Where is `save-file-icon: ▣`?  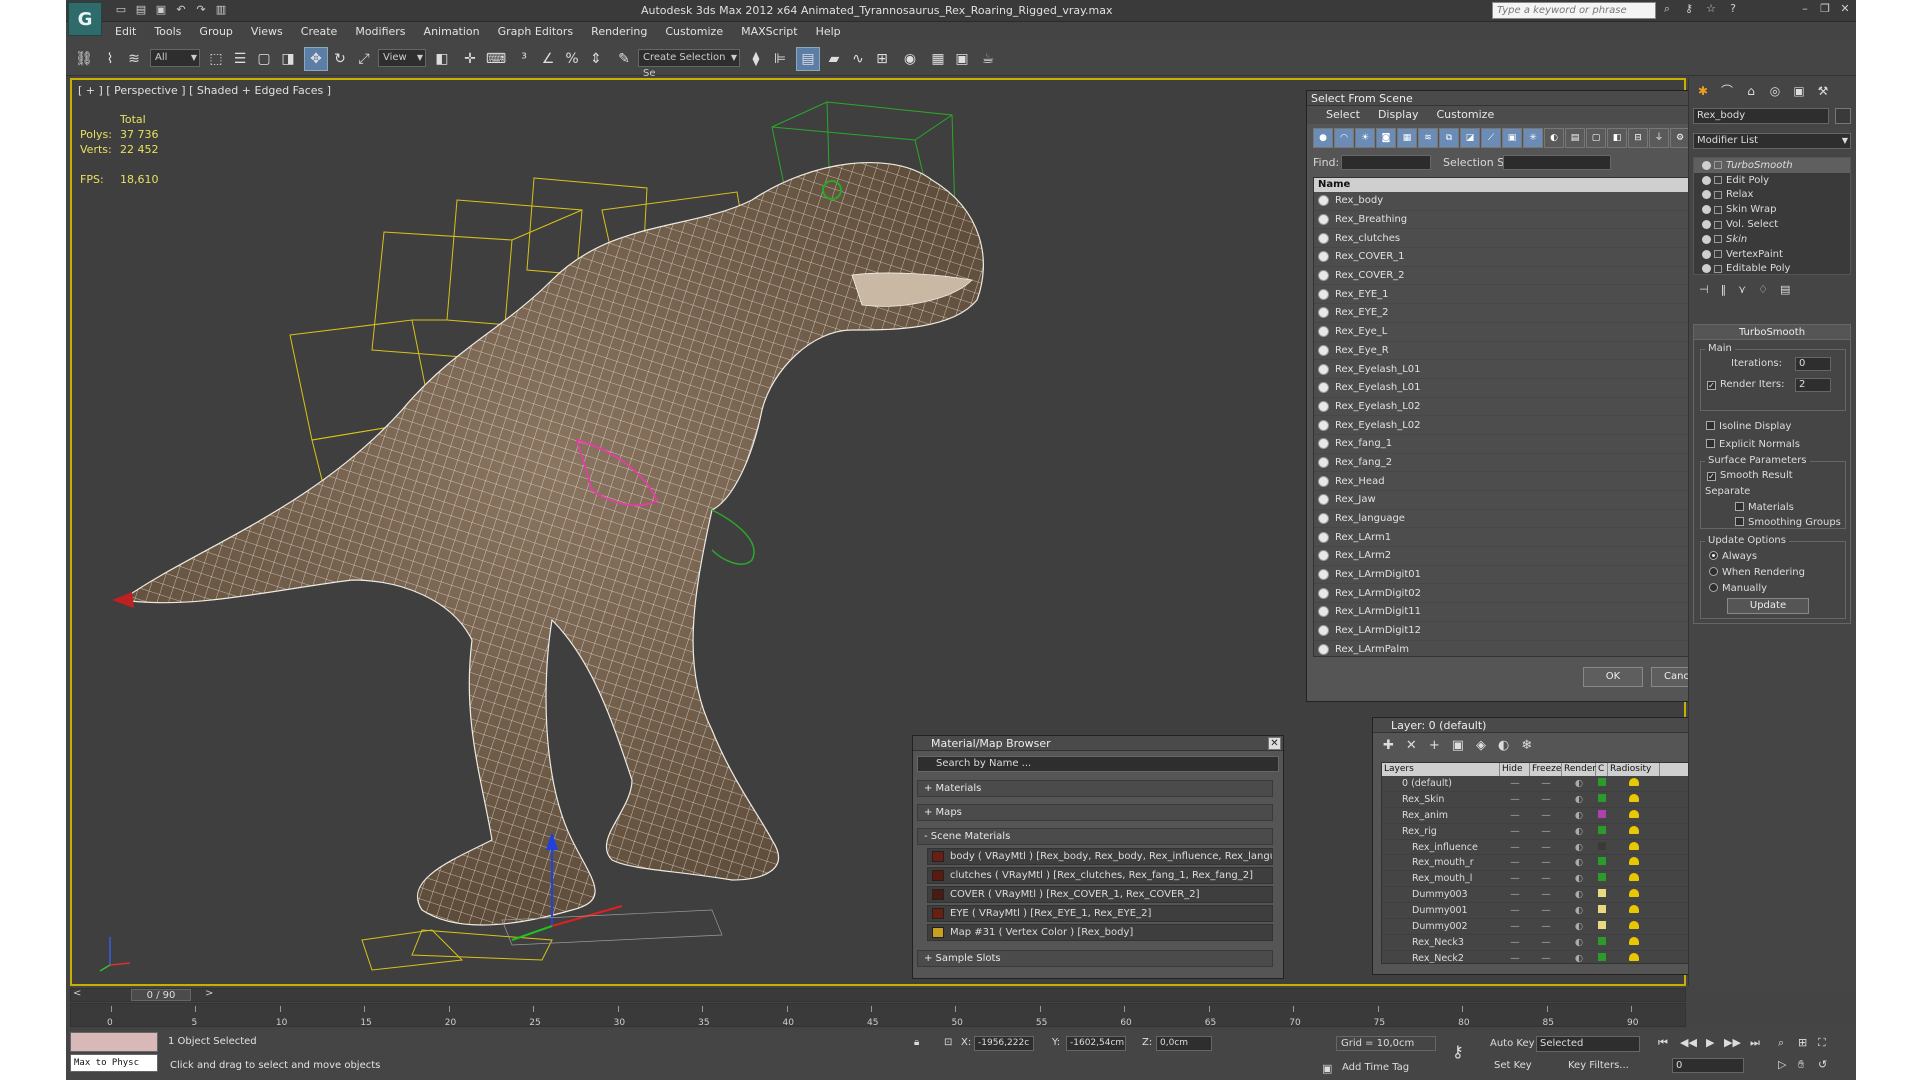
save-file-icon: ▣ is located at coordinates (161, 10).